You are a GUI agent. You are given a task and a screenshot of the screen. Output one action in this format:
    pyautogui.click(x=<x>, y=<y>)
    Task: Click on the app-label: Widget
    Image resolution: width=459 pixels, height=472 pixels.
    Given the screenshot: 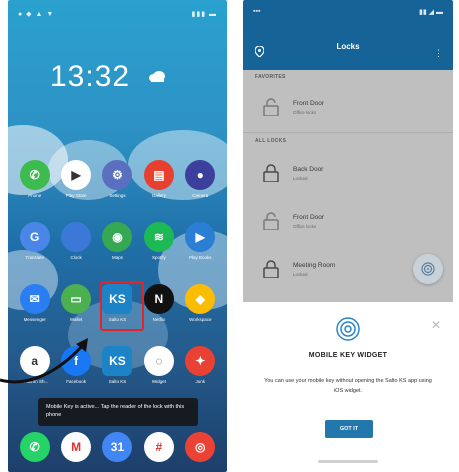 What is the action you would take?
    pyautogui.click(x=158, y=381)
    